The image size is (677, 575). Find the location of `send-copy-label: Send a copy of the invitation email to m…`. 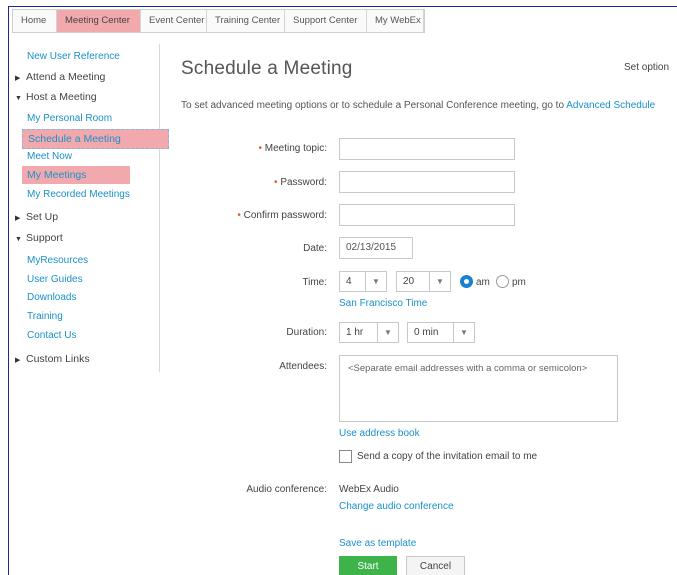

send-copy-label: Send a copy of the invitation email to m… is located at coordinates (447, 456).